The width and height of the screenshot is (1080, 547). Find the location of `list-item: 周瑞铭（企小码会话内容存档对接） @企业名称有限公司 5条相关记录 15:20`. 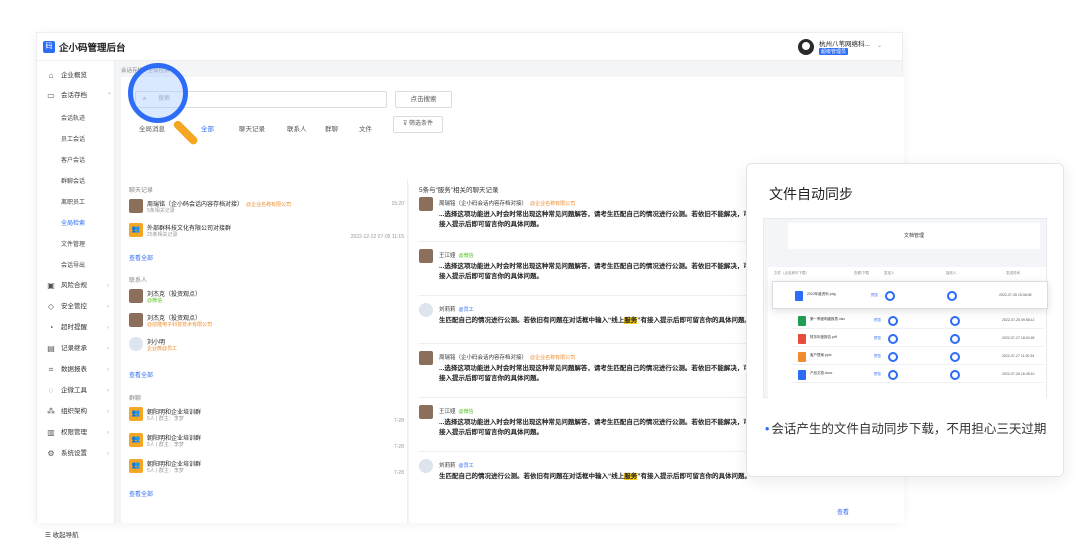

list-item: 周瑞铭（企小码会话内容存档对接） @企业名称有限公司 5条相关记录 15:20 is located at coordinates (266, 208).